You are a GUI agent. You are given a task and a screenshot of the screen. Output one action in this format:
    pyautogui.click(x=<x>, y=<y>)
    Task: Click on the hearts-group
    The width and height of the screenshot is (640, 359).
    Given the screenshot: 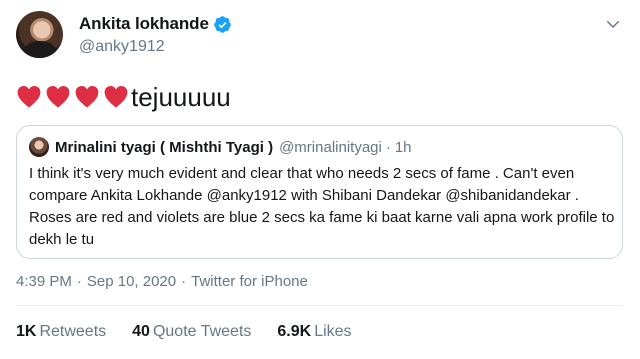 What is the action you would take?
    pyautogui.click(x=74, y=97)
    